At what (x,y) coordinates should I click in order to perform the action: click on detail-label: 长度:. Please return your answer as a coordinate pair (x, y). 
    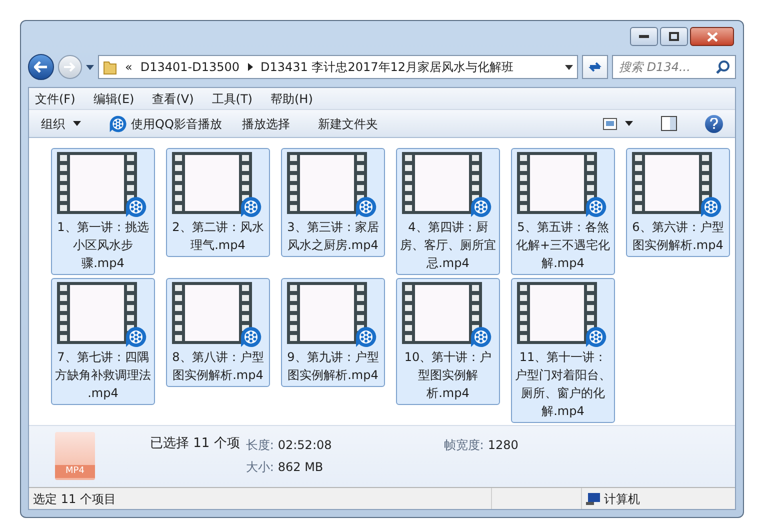
    Looking at the image, I should click on (260, 445).